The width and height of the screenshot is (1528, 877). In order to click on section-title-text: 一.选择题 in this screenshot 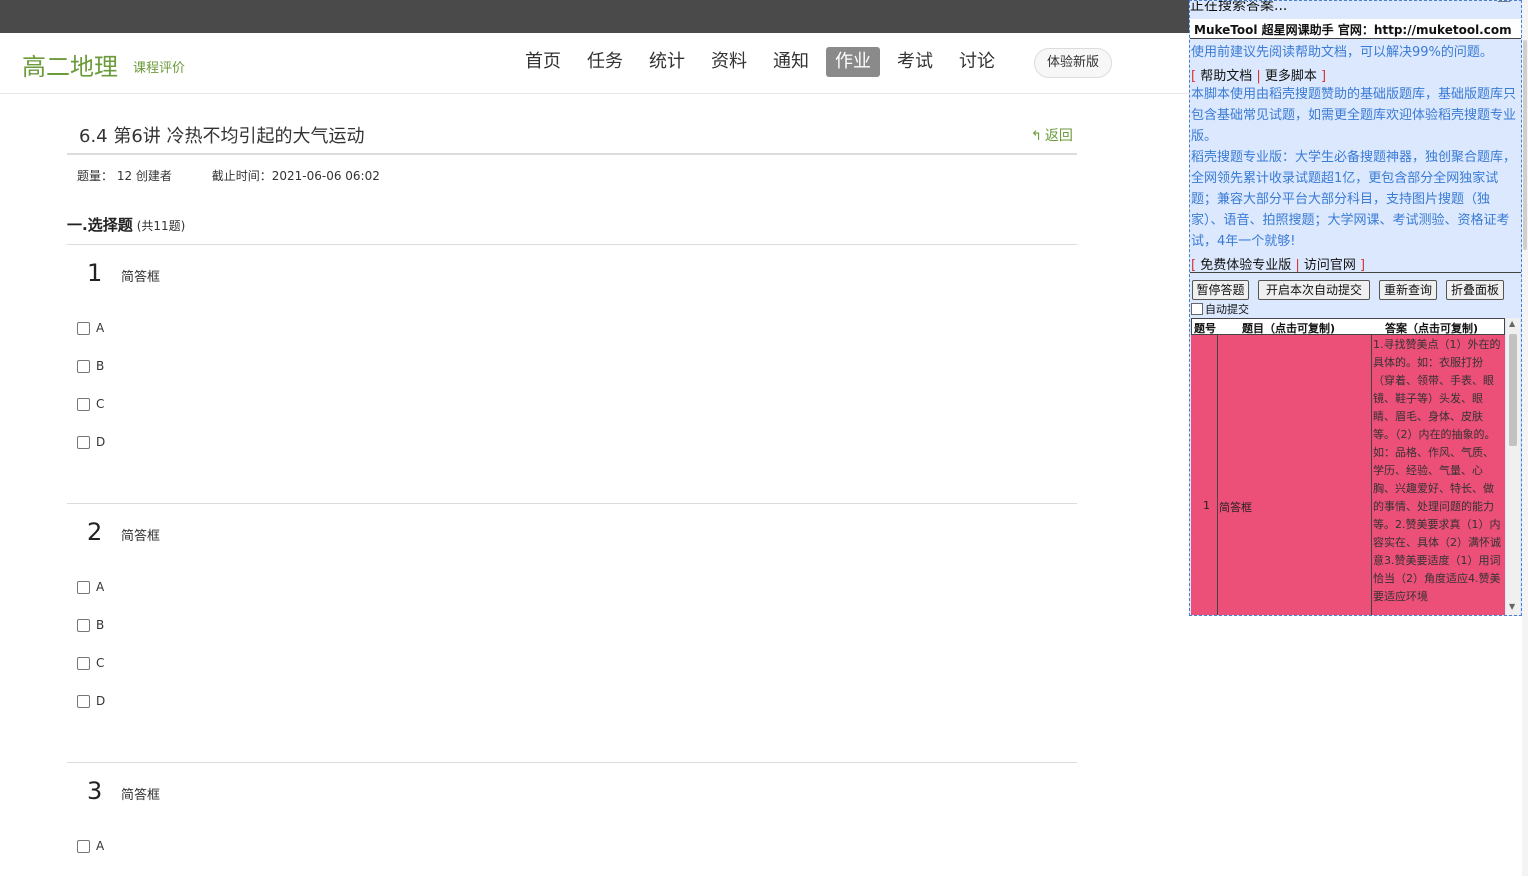, I will do `click(100, 225)`.